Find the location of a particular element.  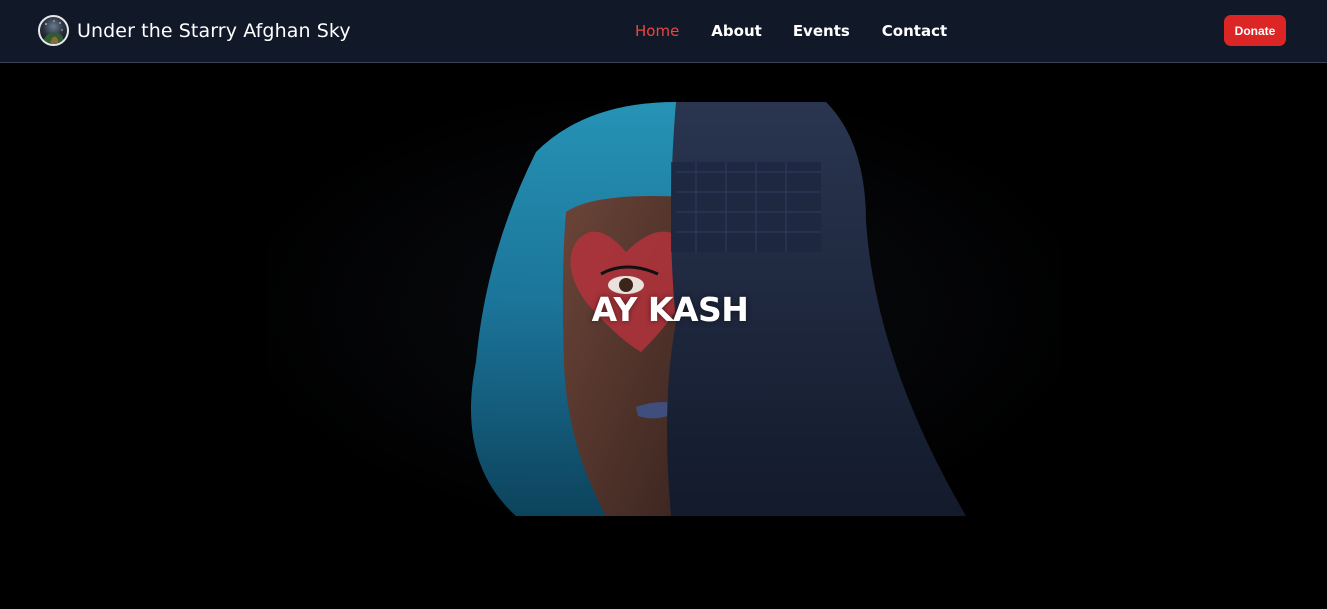

hero-title: AY KASH is located at coordinates (670, 309).